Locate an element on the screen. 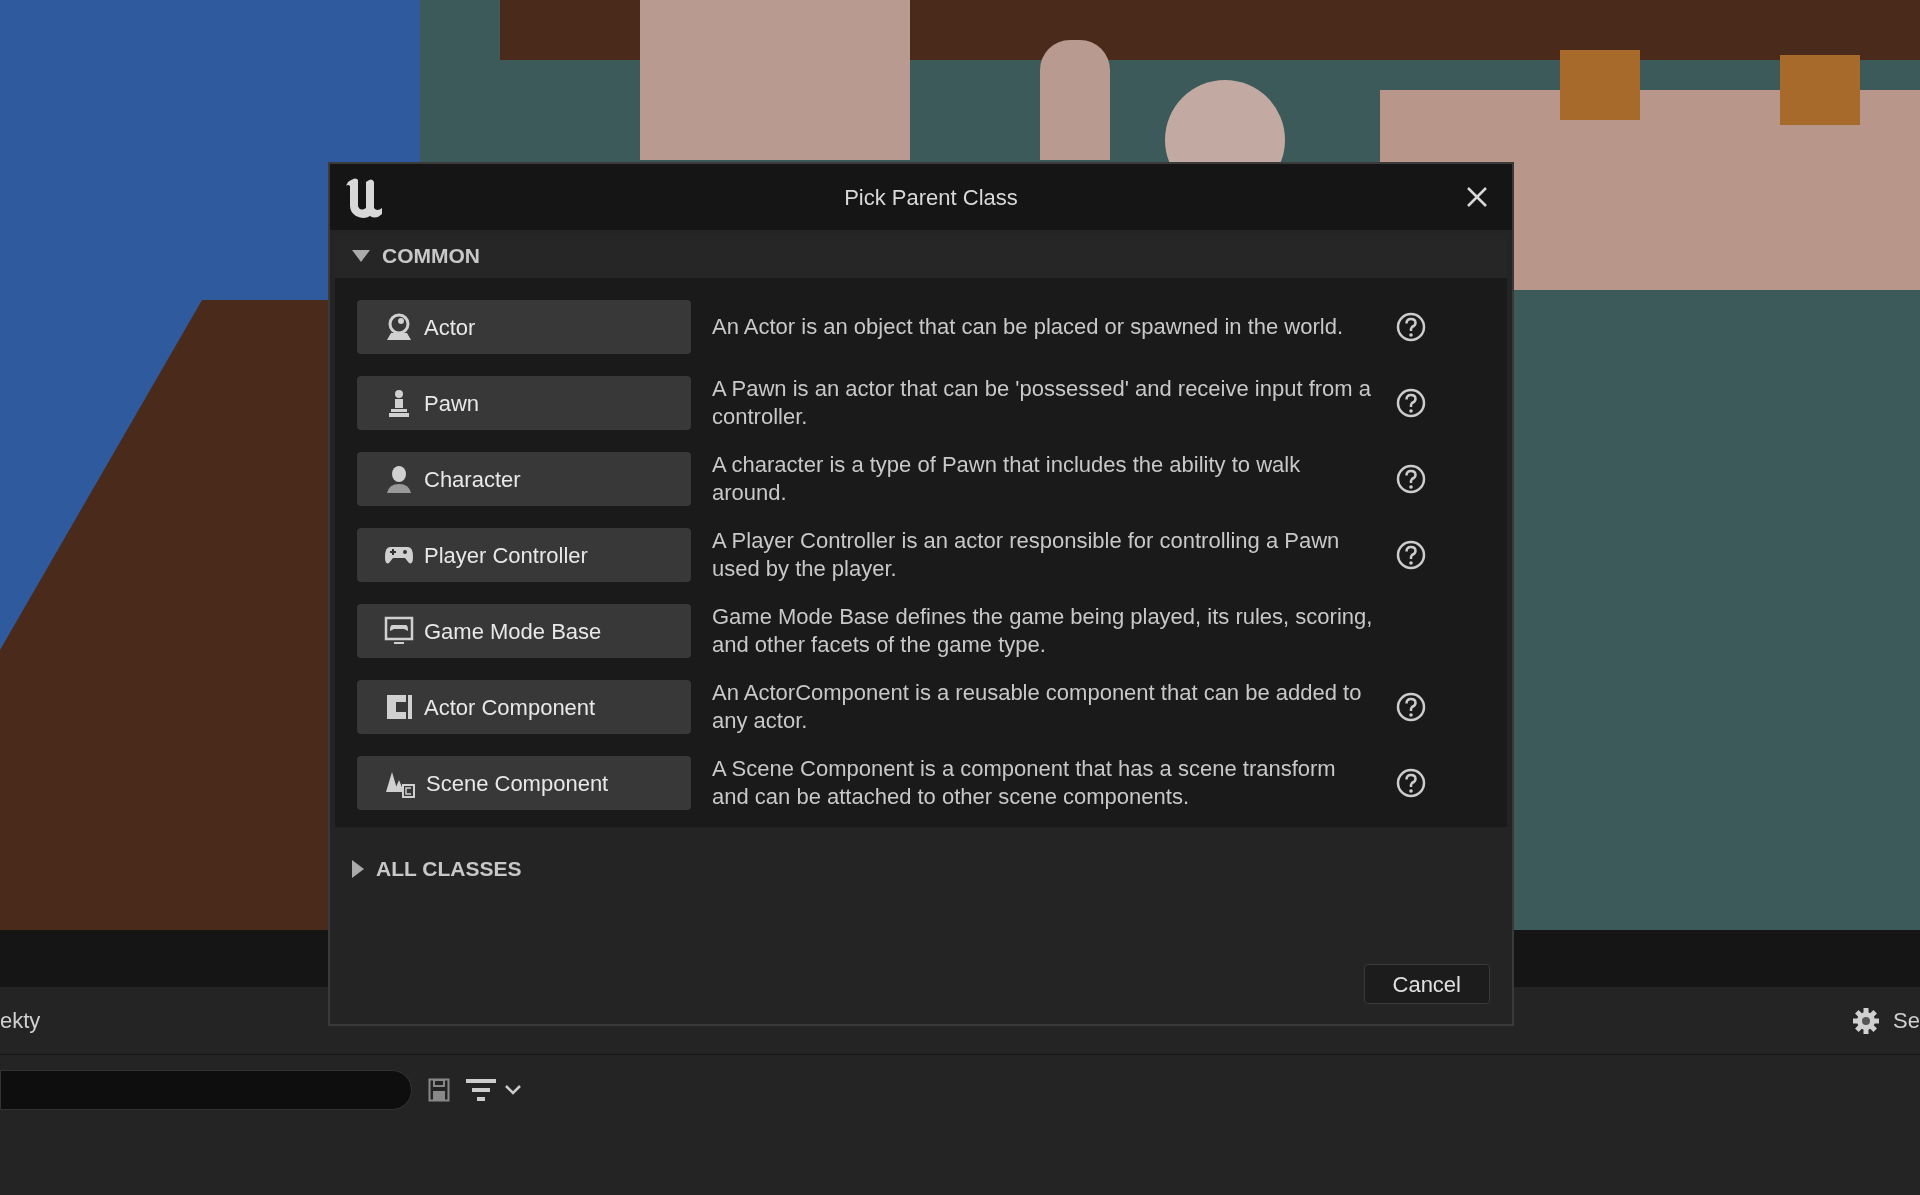  sphere-on-base-icon is located at coordinates (399, 327).